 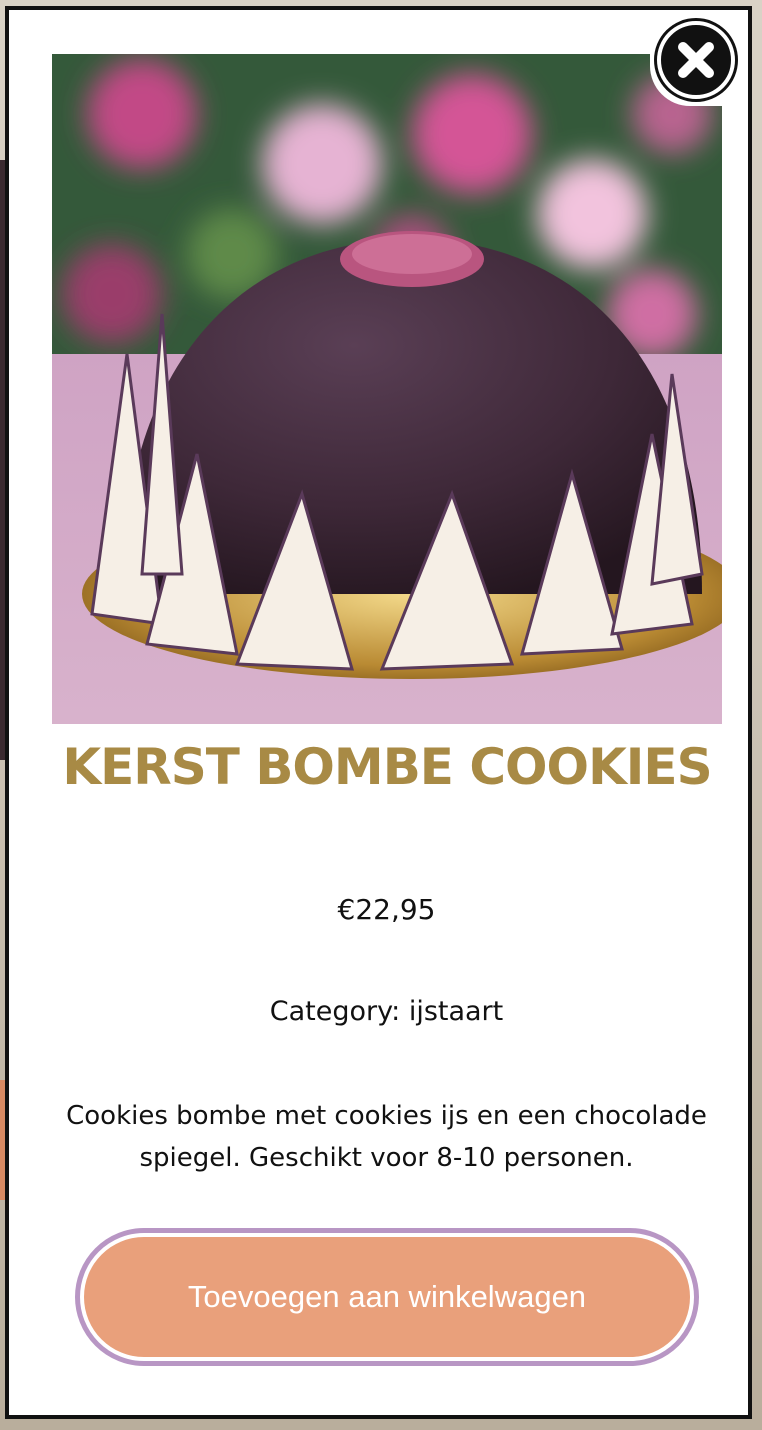 I want to click on add-to-cart-label: Toevoegen aan winkelwagen, so click(x=387, y=1297).